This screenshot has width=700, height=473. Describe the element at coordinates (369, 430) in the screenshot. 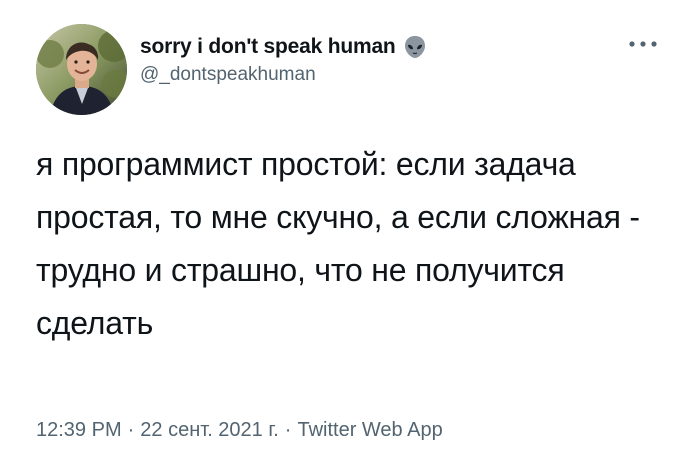

I see `tweet-source: Twitter Web App` at that location.